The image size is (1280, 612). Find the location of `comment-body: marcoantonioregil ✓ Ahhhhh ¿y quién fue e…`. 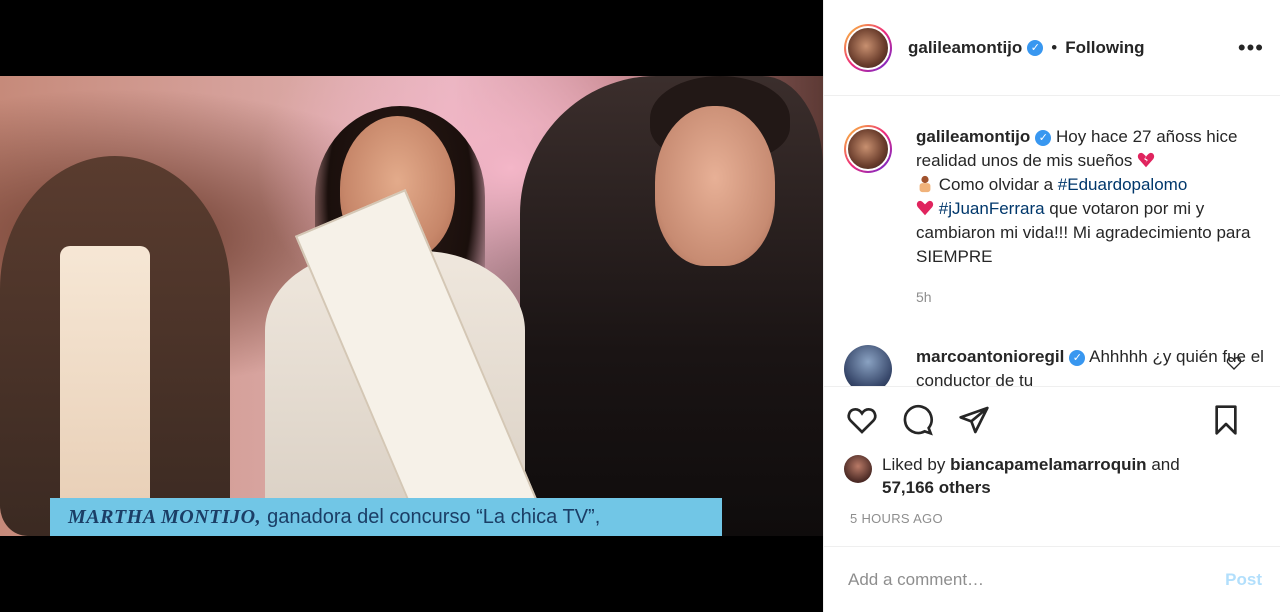

comment-body: marcoantonioregil ✓ Ahhhhh ¿y quién fue e… is located at coordinates (1090, 365).